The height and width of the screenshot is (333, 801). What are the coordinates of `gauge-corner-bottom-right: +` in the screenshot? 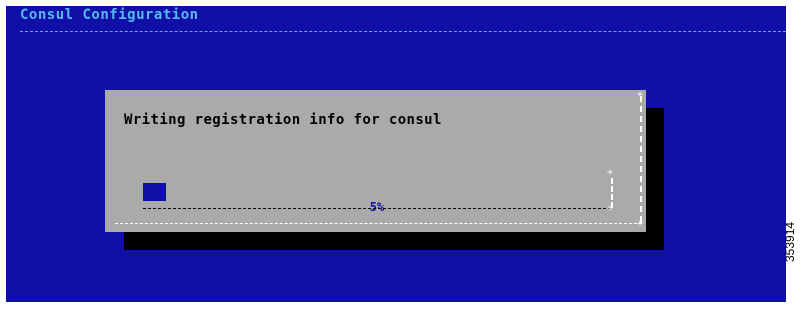 It's located at (610, 208).